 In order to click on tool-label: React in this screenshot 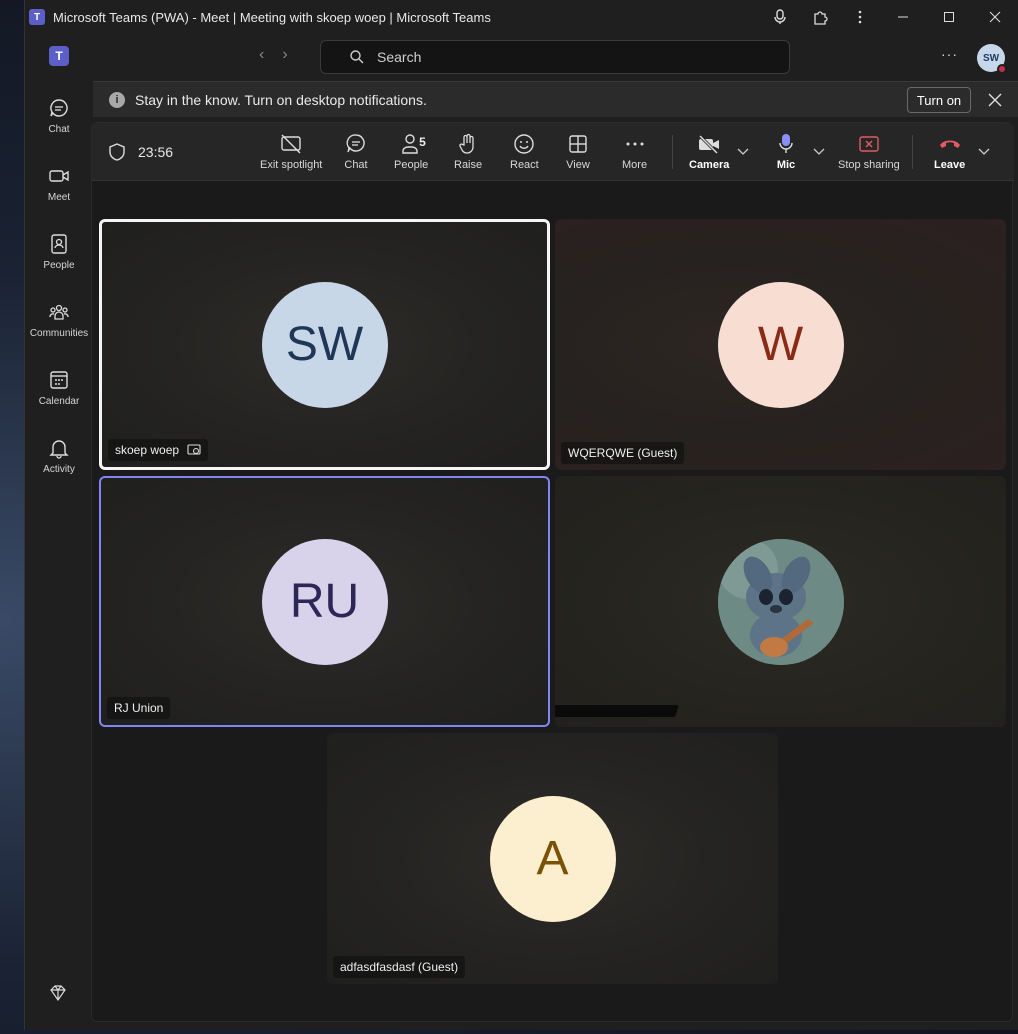, I will do `click(524, 165)`.